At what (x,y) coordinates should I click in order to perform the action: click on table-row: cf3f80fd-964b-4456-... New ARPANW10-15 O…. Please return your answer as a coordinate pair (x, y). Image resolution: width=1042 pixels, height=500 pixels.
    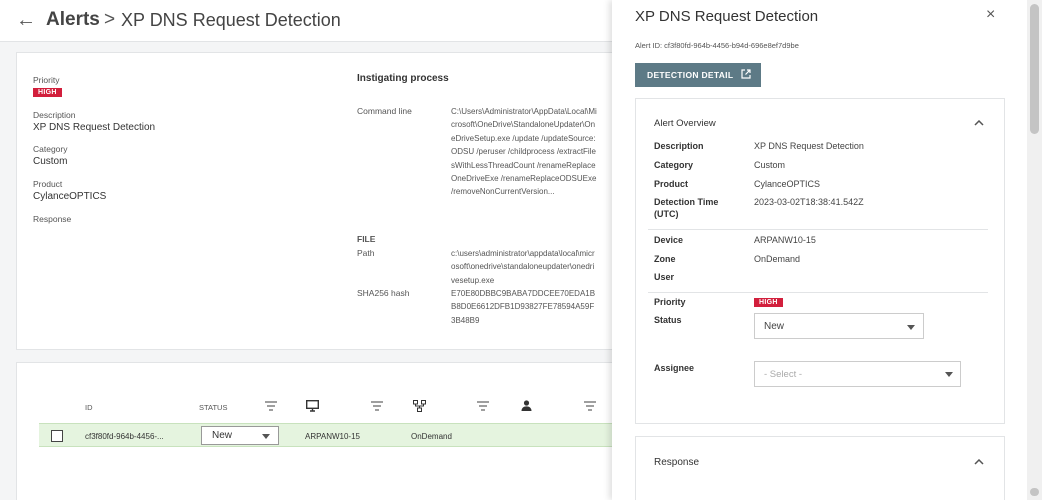
    Looking at the image, I should click on (328, 435).